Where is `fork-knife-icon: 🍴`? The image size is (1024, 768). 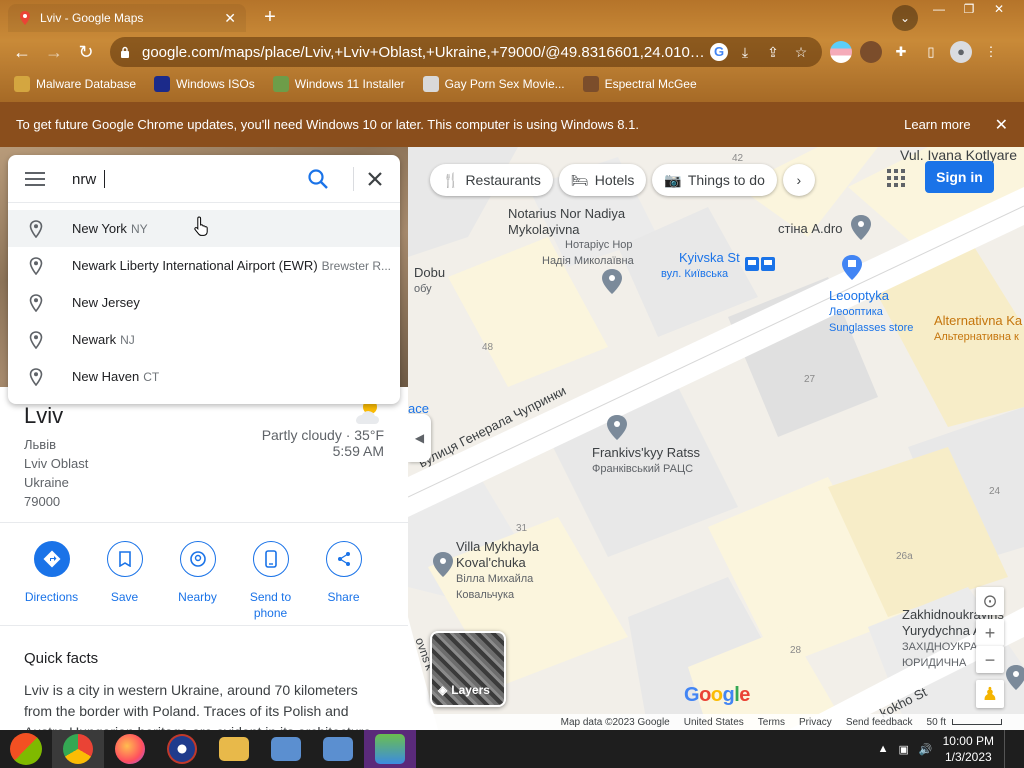
fork-knife-icon: 🍴 is located at coordinates (451, 179).